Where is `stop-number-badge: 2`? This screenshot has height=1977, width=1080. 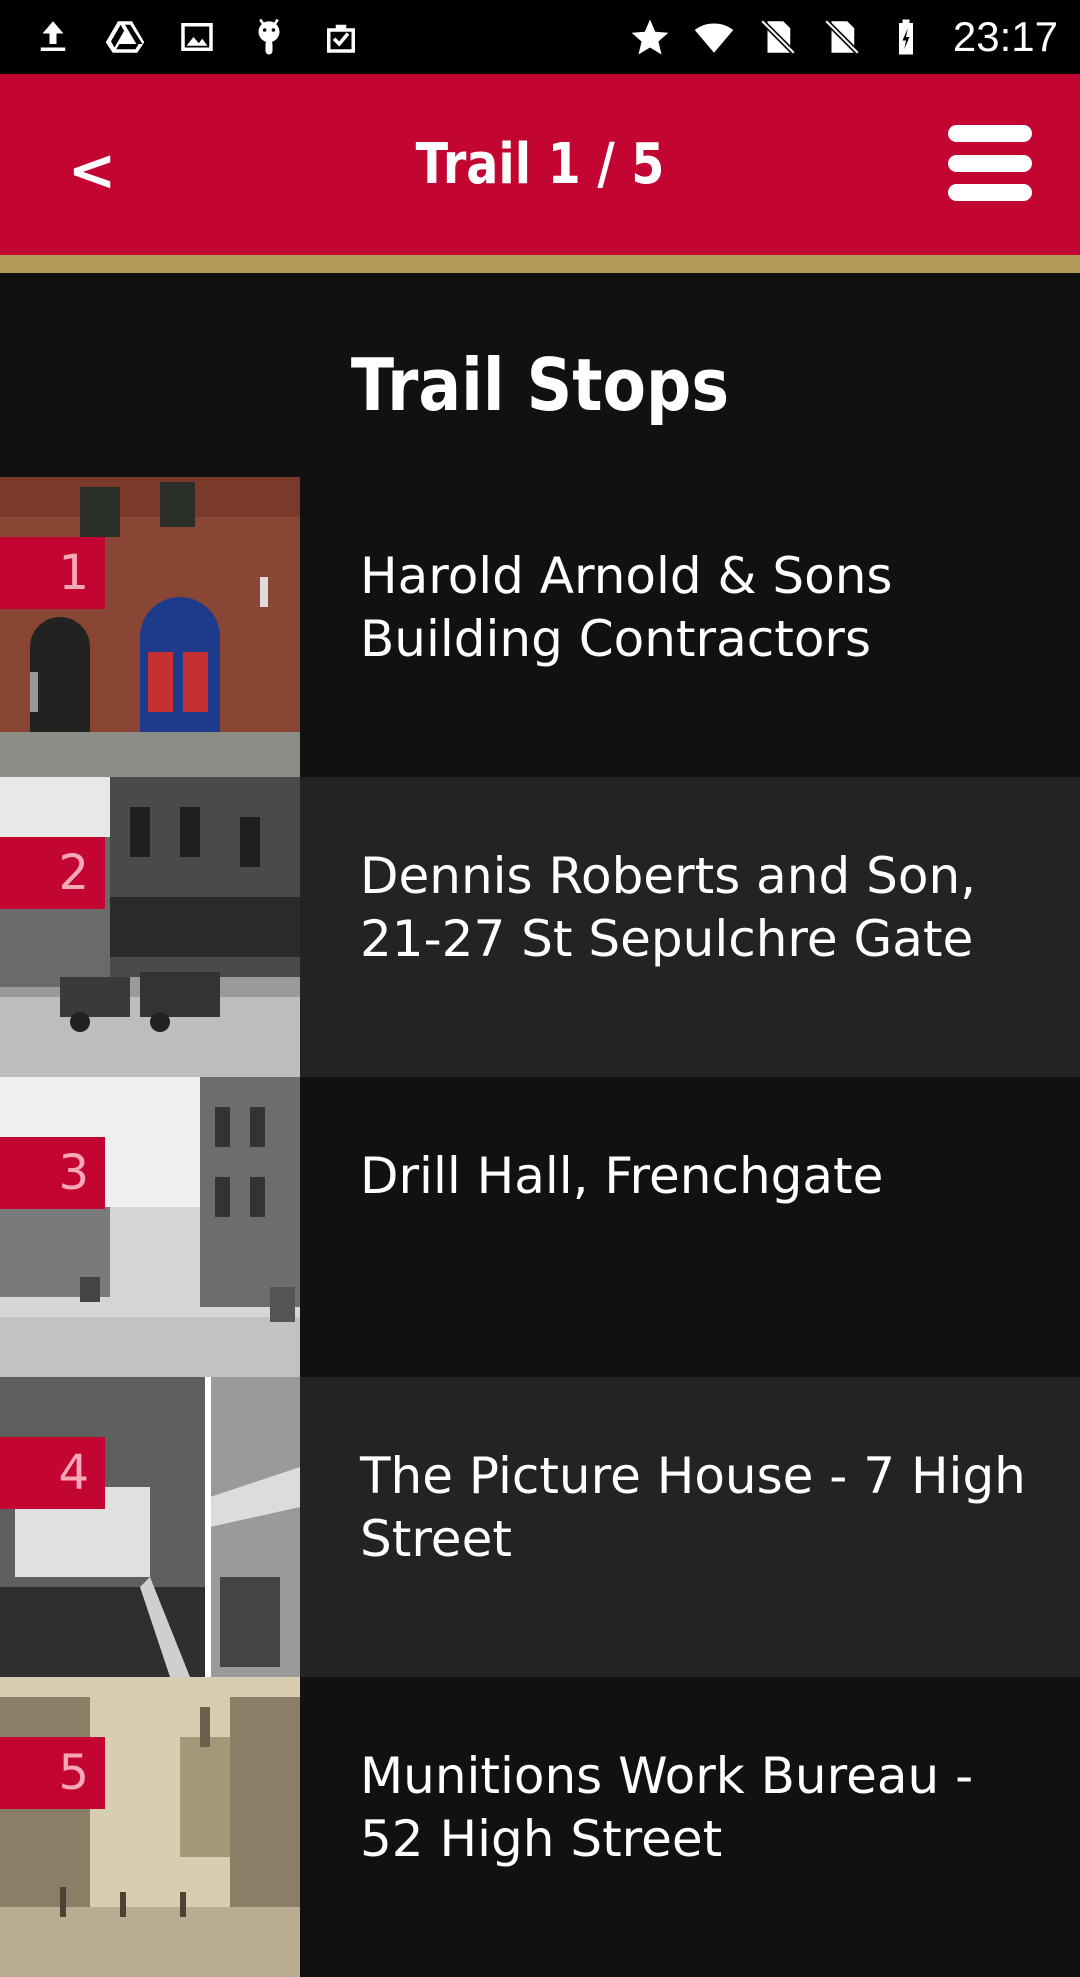 stop-number-badge: 2 is located at coordinates (52, 873).